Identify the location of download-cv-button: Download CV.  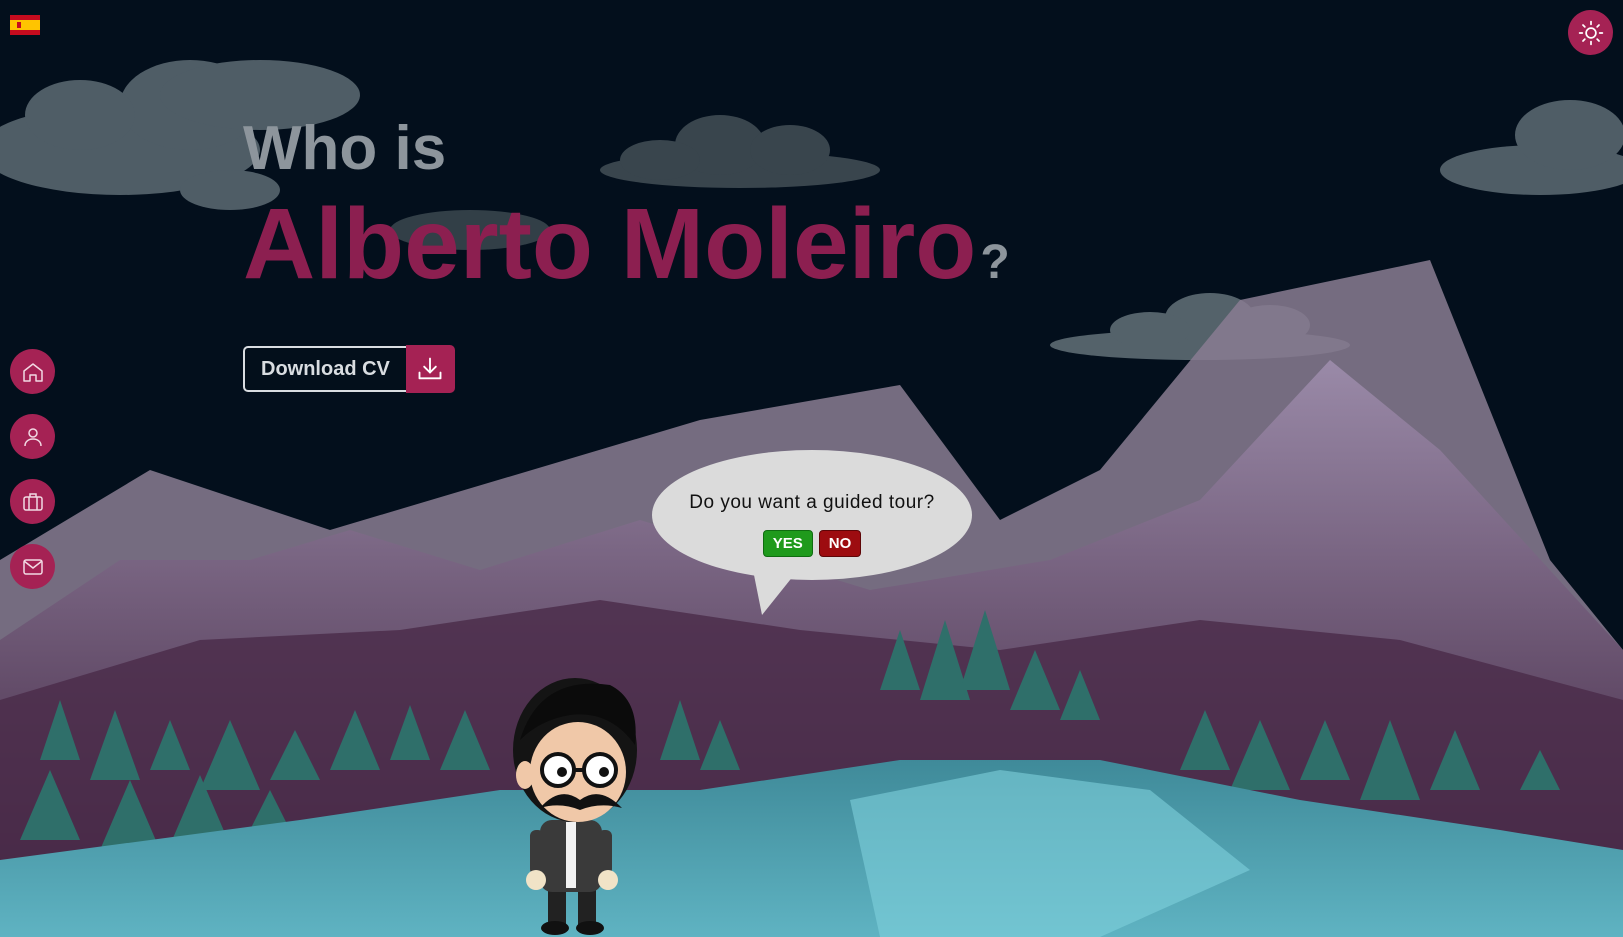
(349, 369).